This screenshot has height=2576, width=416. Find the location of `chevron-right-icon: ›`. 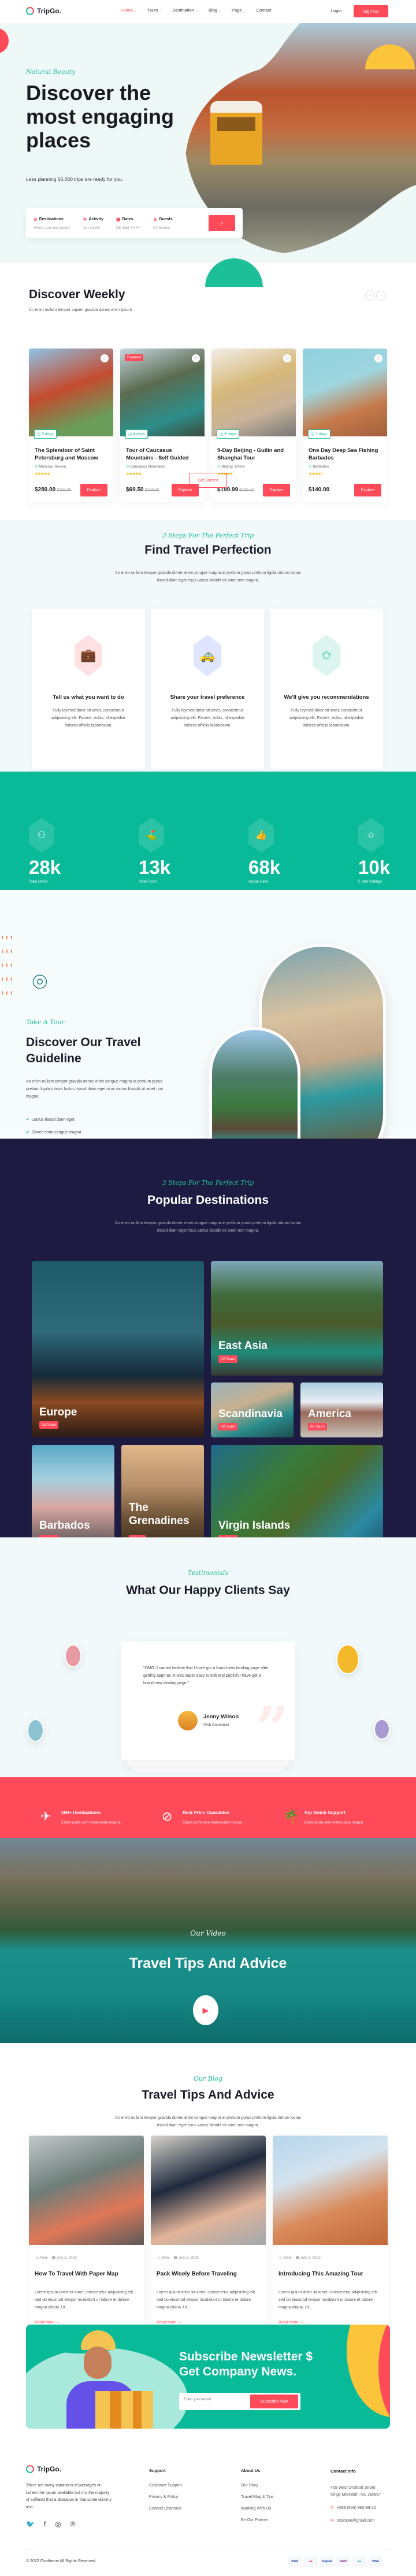

chevron-right-icon: › is located at coordinates (381, 296).